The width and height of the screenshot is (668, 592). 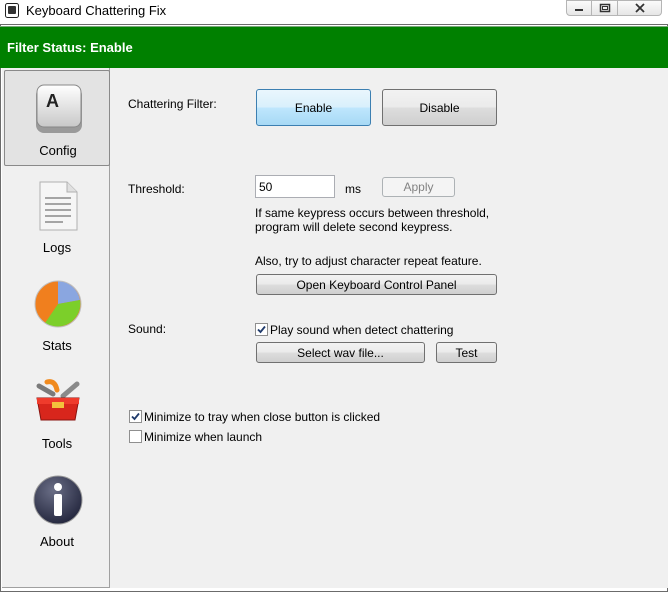 I want to click on close-button, so click(x=640, y=8).